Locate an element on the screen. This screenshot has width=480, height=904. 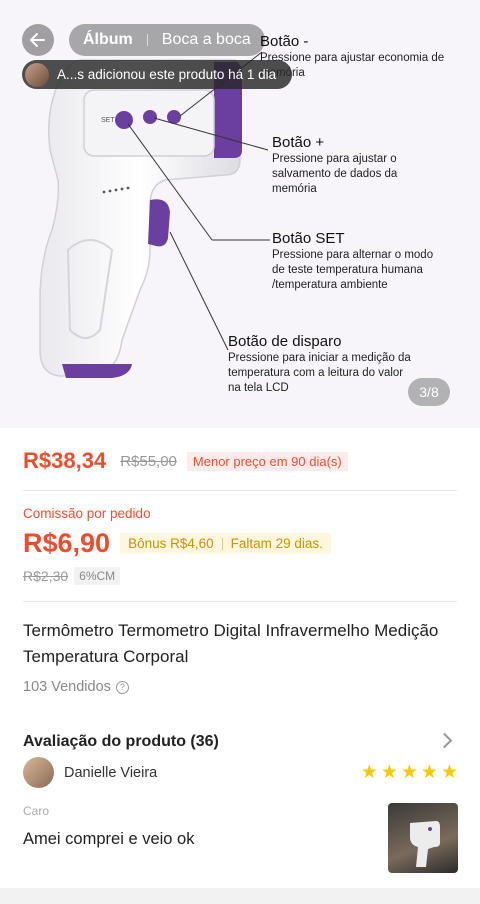
old-commission: R$2,30 is located at coordinates (46, 576).